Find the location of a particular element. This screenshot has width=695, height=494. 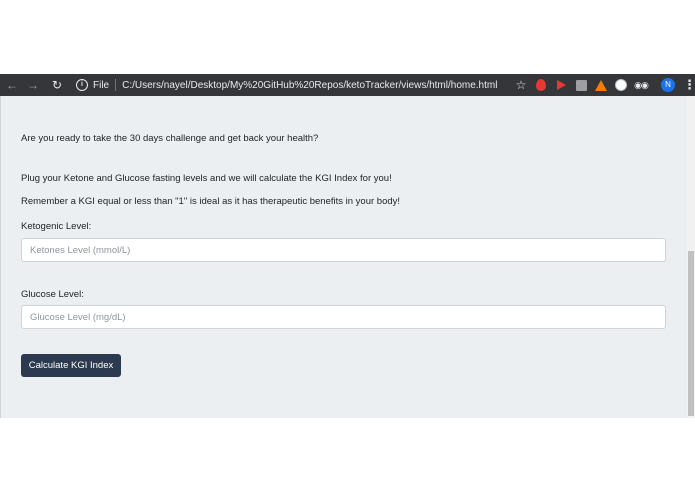

extension-orange-triangle-icon is located at coordinates (601, 85).